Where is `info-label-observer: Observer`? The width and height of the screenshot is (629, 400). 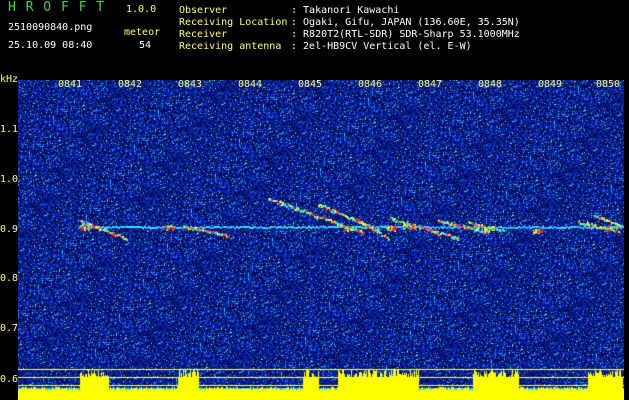
info-label-observer: Observer is located at coordinates (203, 10).